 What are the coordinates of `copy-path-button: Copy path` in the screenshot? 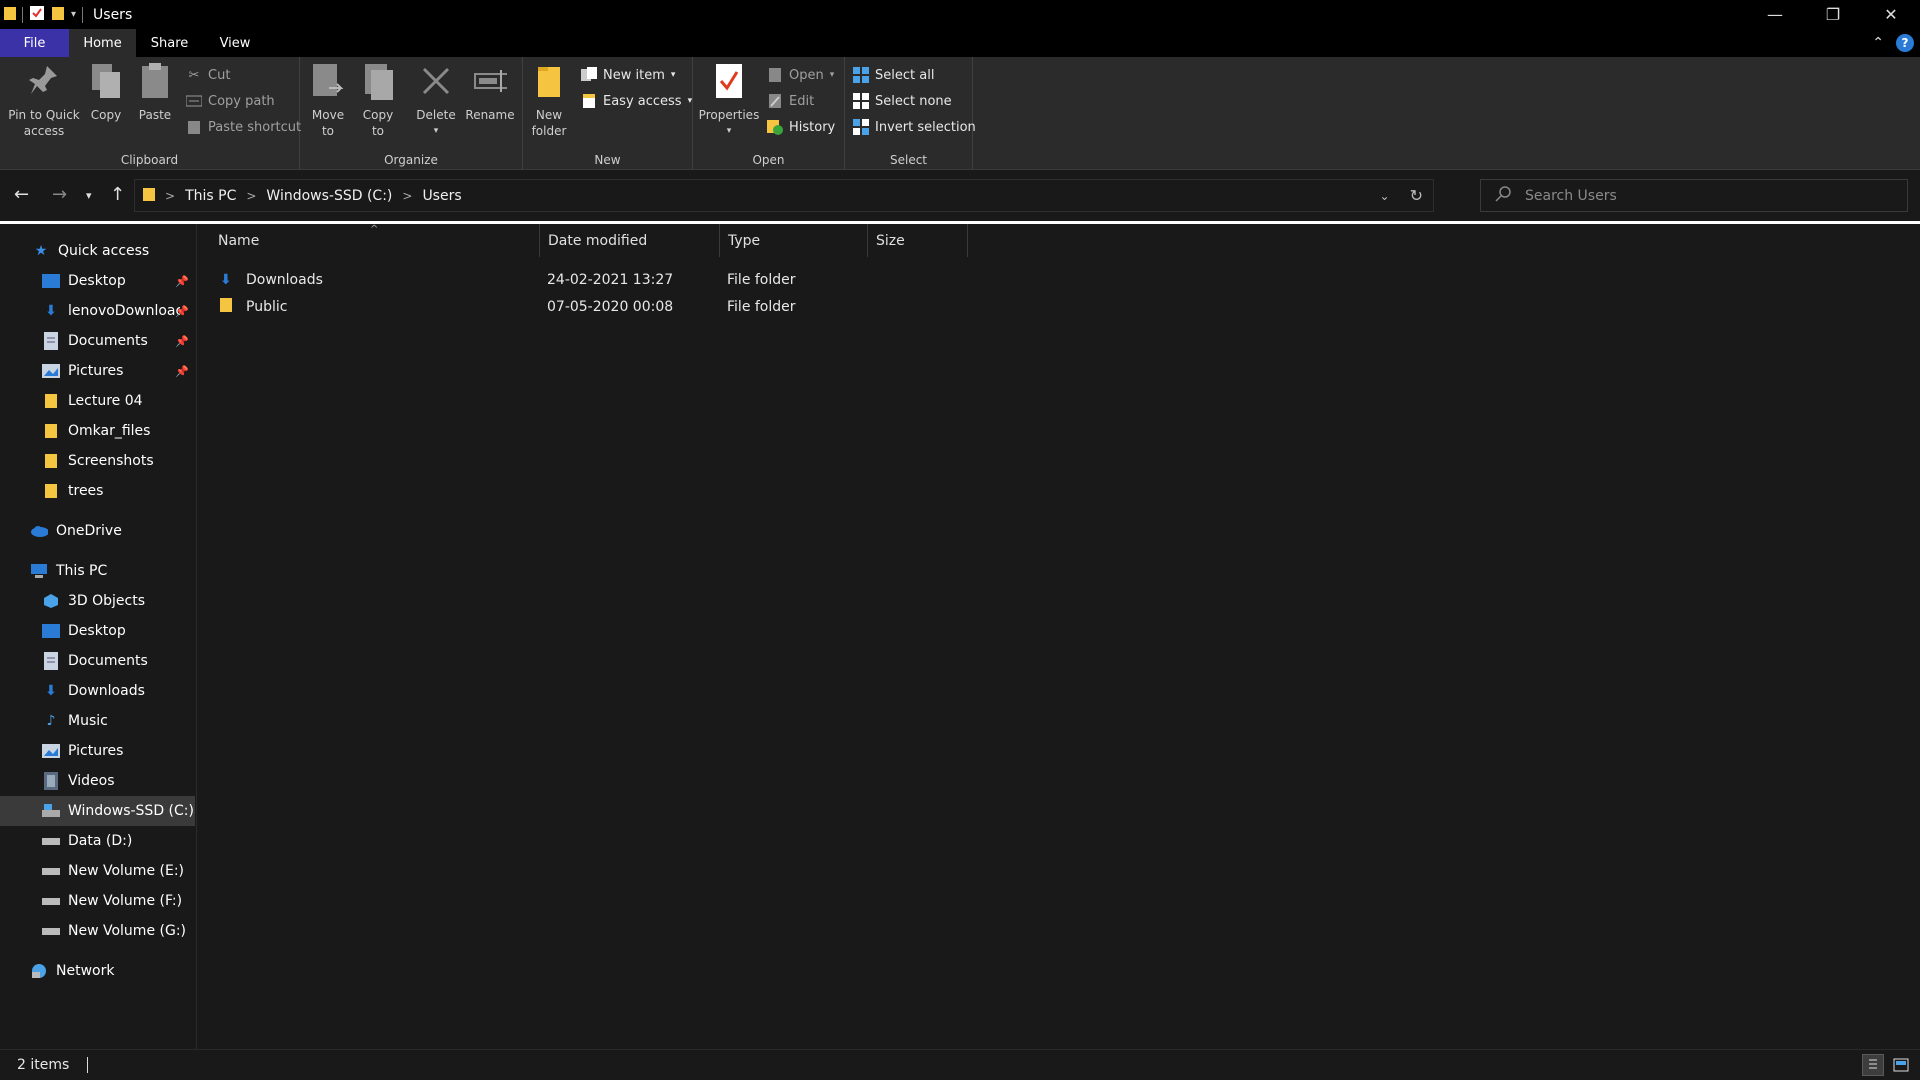 It's located at (230, 101).